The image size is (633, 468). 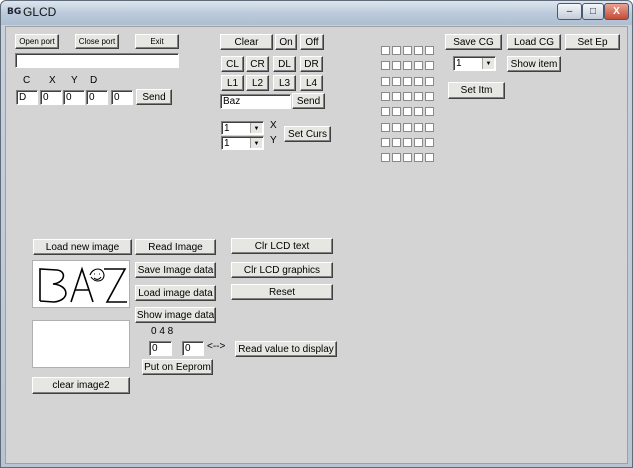 What do you see at coordinates (175, 293) in the screenshot?
I see `load-image-data-button: Load image data` at bounding box center [175, 293].